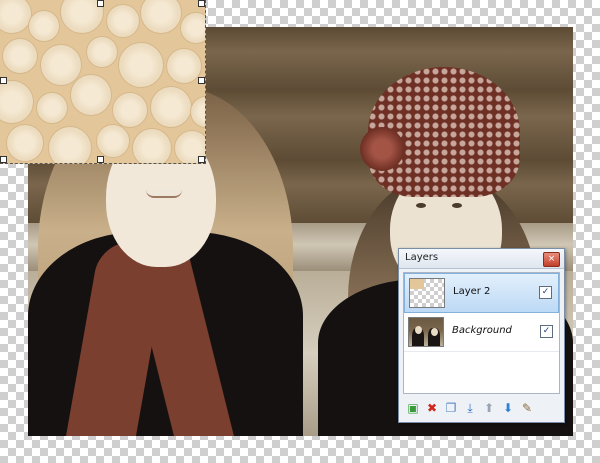  Describe the element at coordinates (489, 408) in the screenshot. I see `move-layer-up-icon: ⬆` at that location.